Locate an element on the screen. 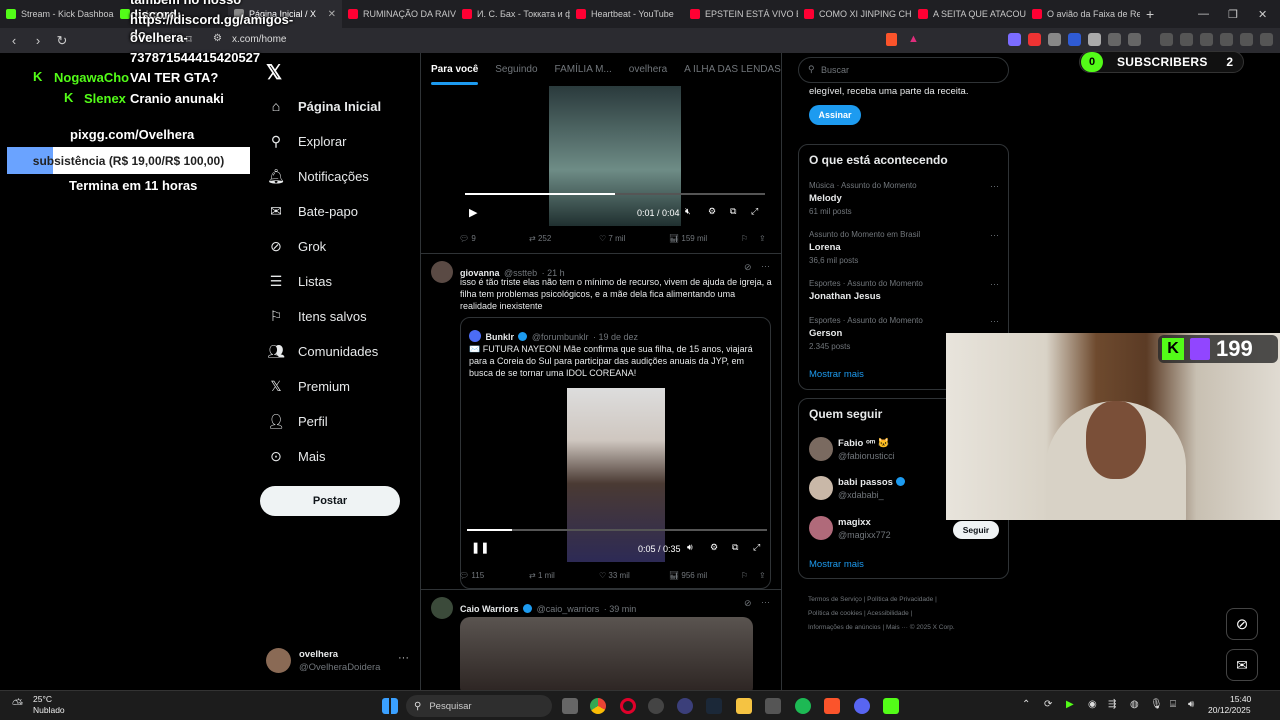 The width and height of the screenshot is (1280, 720). media-icon is located at coordinates (1166, 39).